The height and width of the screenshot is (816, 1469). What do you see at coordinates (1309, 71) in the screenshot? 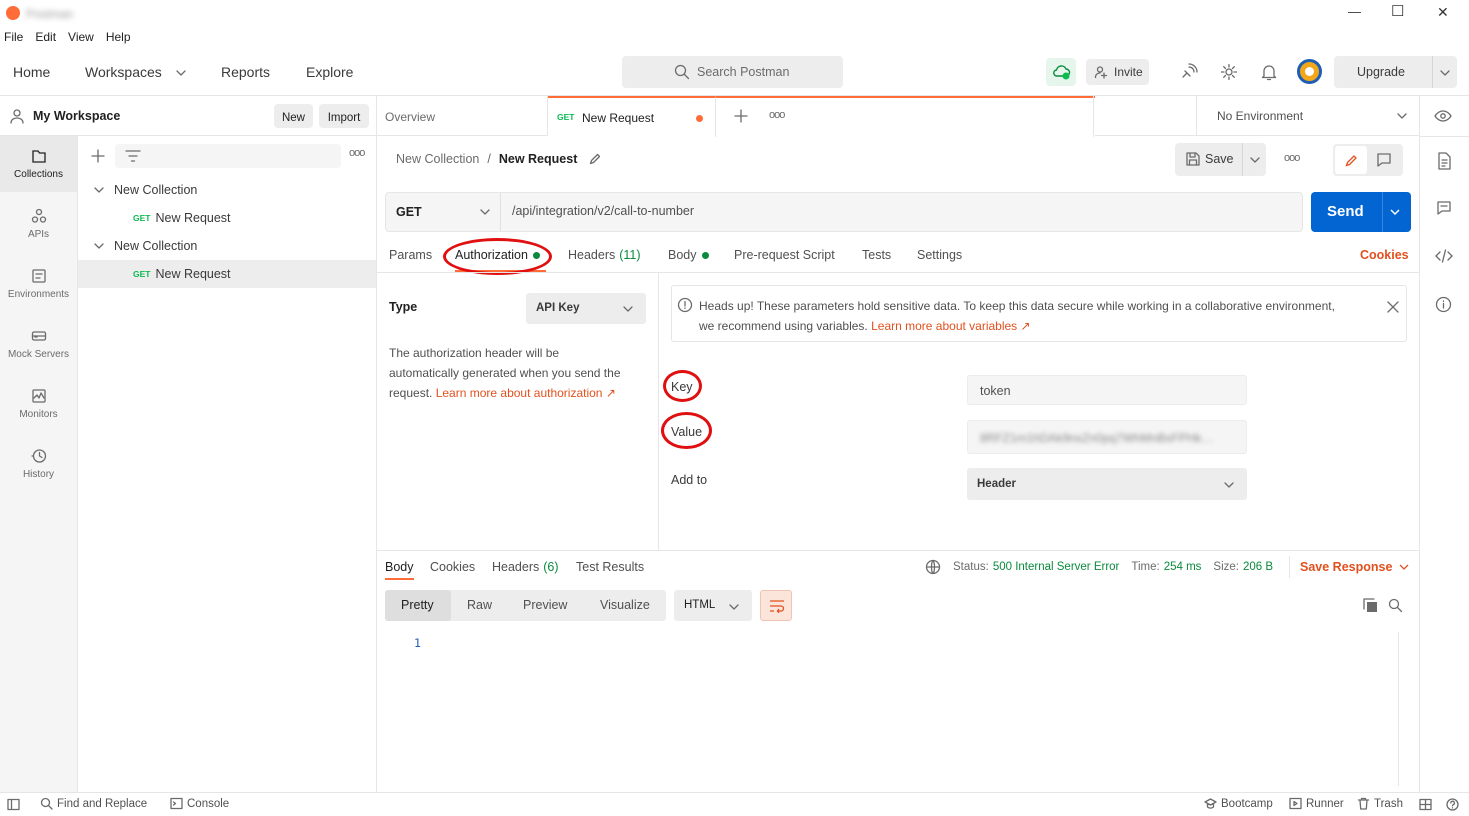
I see `avatar` at bounding box center [1309, 71].